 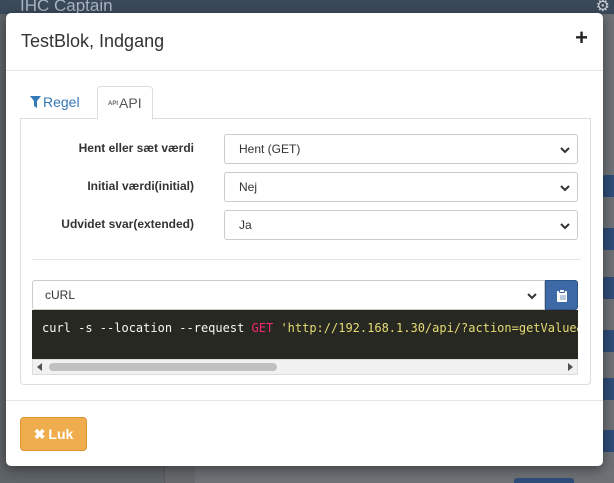 What do you see at coordinates (305, 367) in the screenshot?
I see `horizontal-scrollbar` at bounding box center [305, 367].